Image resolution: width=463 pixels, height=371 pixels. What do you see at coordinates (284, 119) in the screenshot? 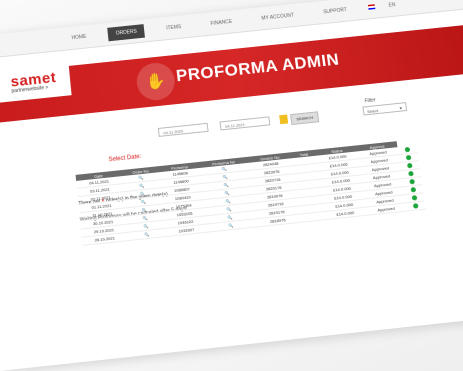
I see `calendar-icon` at bounding box center [284, 119].